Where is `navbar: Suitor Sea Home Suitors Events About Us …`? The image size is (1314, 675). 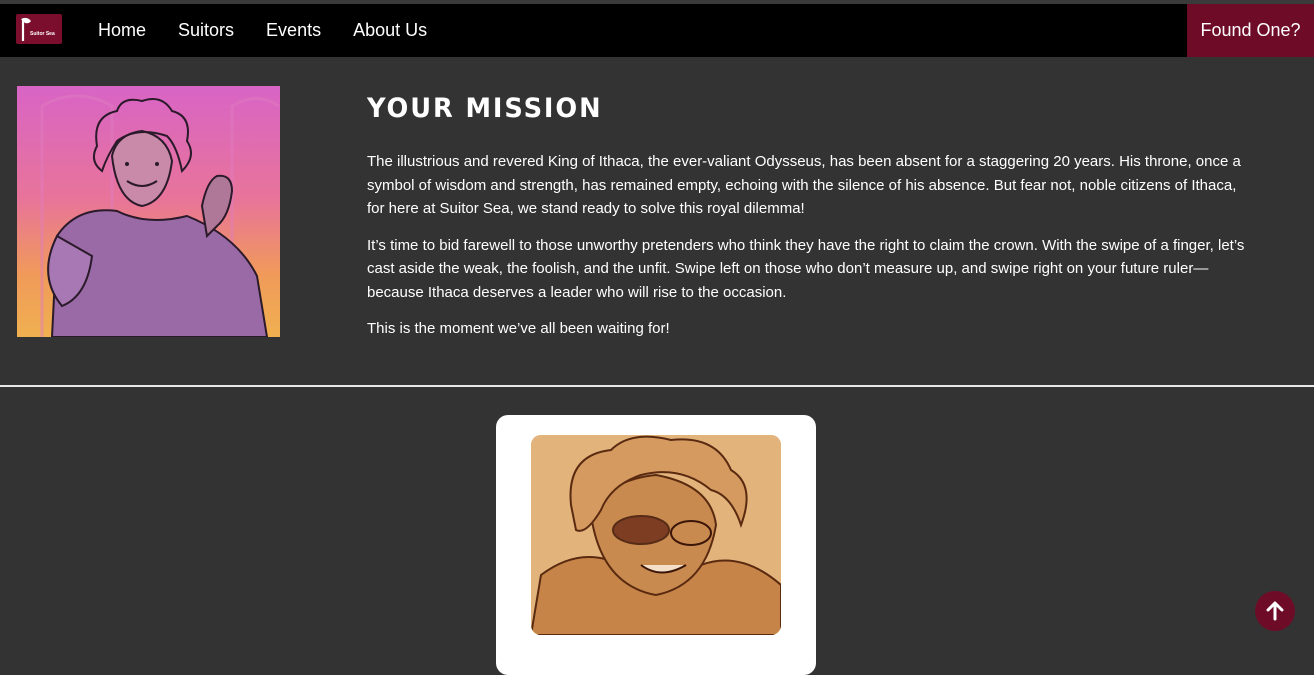
navbar: Suitor Sea Home Suitors Events About Us … is located at coordinates (657, 30).